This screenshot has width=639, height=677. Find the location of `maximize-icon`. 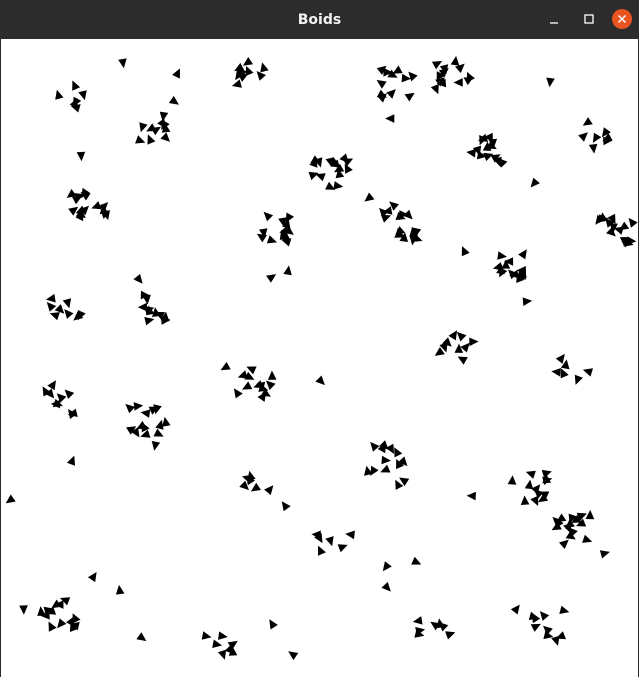

maximize-icon is located at coordinates (589, 19).